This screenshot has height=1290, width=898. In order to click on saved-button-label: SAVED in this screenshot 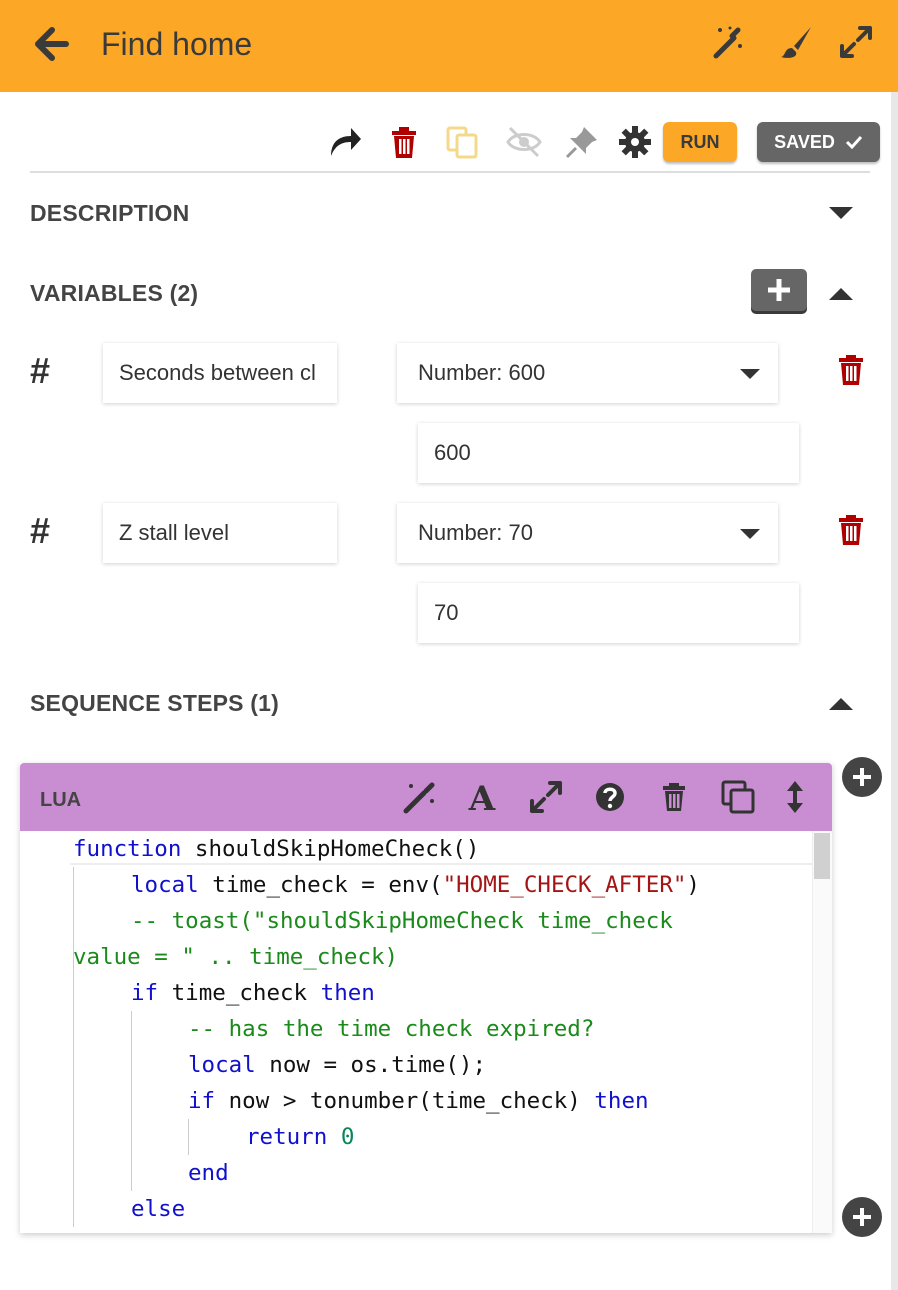, I will do `click(804, 141)`.